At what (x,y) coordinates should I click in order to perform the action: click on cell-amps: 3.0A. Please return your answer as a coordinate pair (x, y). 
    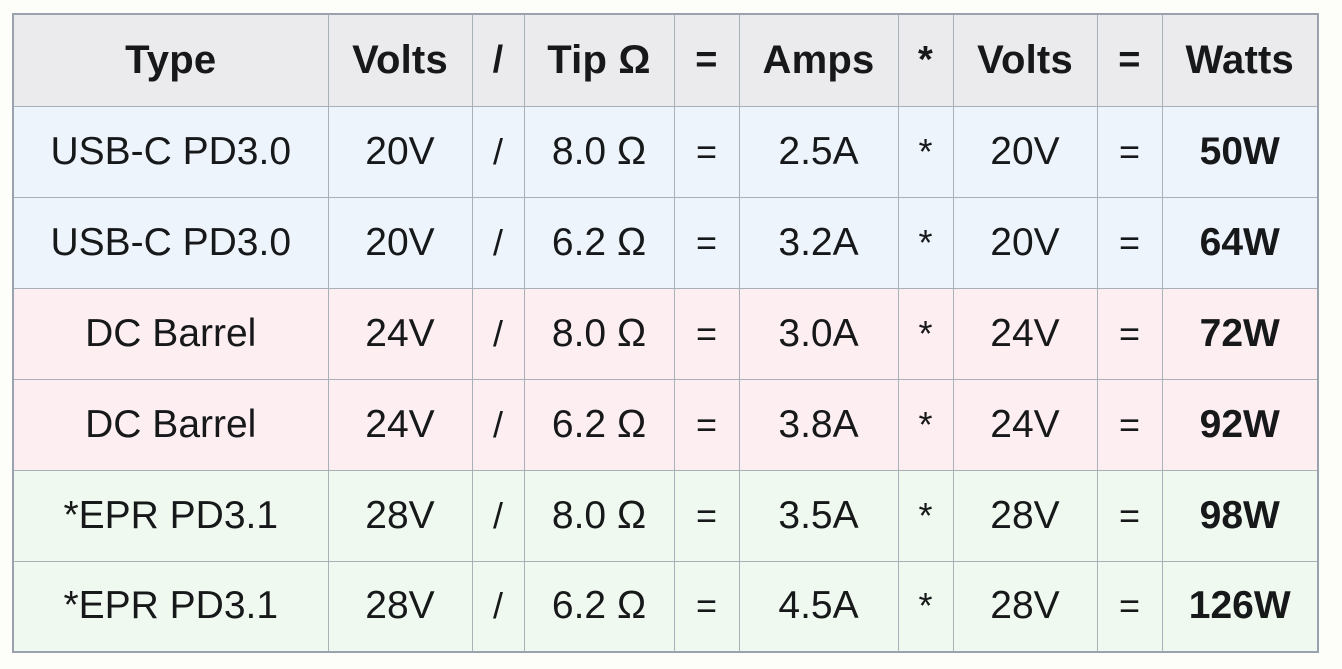
    Looking at the image, I should click on (818, 333).